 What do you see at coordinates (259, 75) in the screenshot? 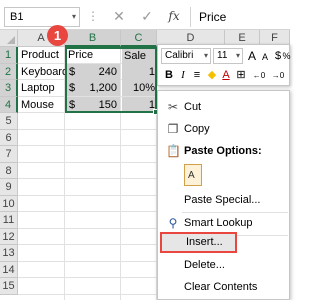
I see `decrease-decimal-button: ←0` at bounding box center [259, 75].